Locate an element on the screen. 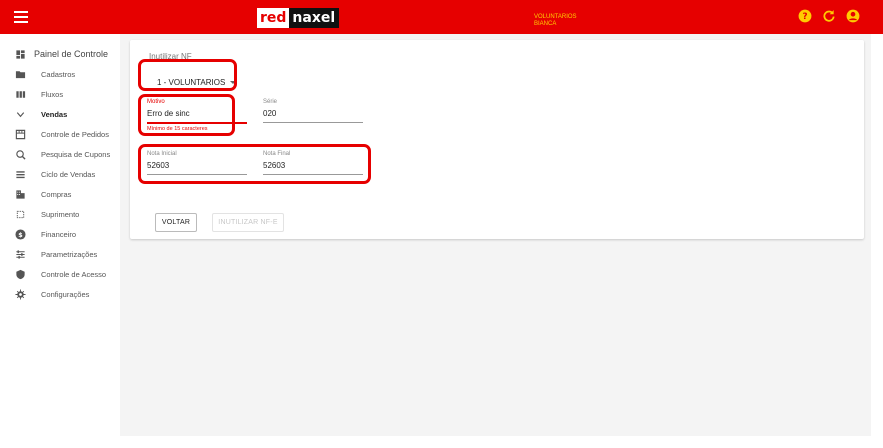 The height and width of the screenshot is (448, 883). sidebar-item-controle-pedidos: Controle de Pedidos is located at coordinates (60, 134).